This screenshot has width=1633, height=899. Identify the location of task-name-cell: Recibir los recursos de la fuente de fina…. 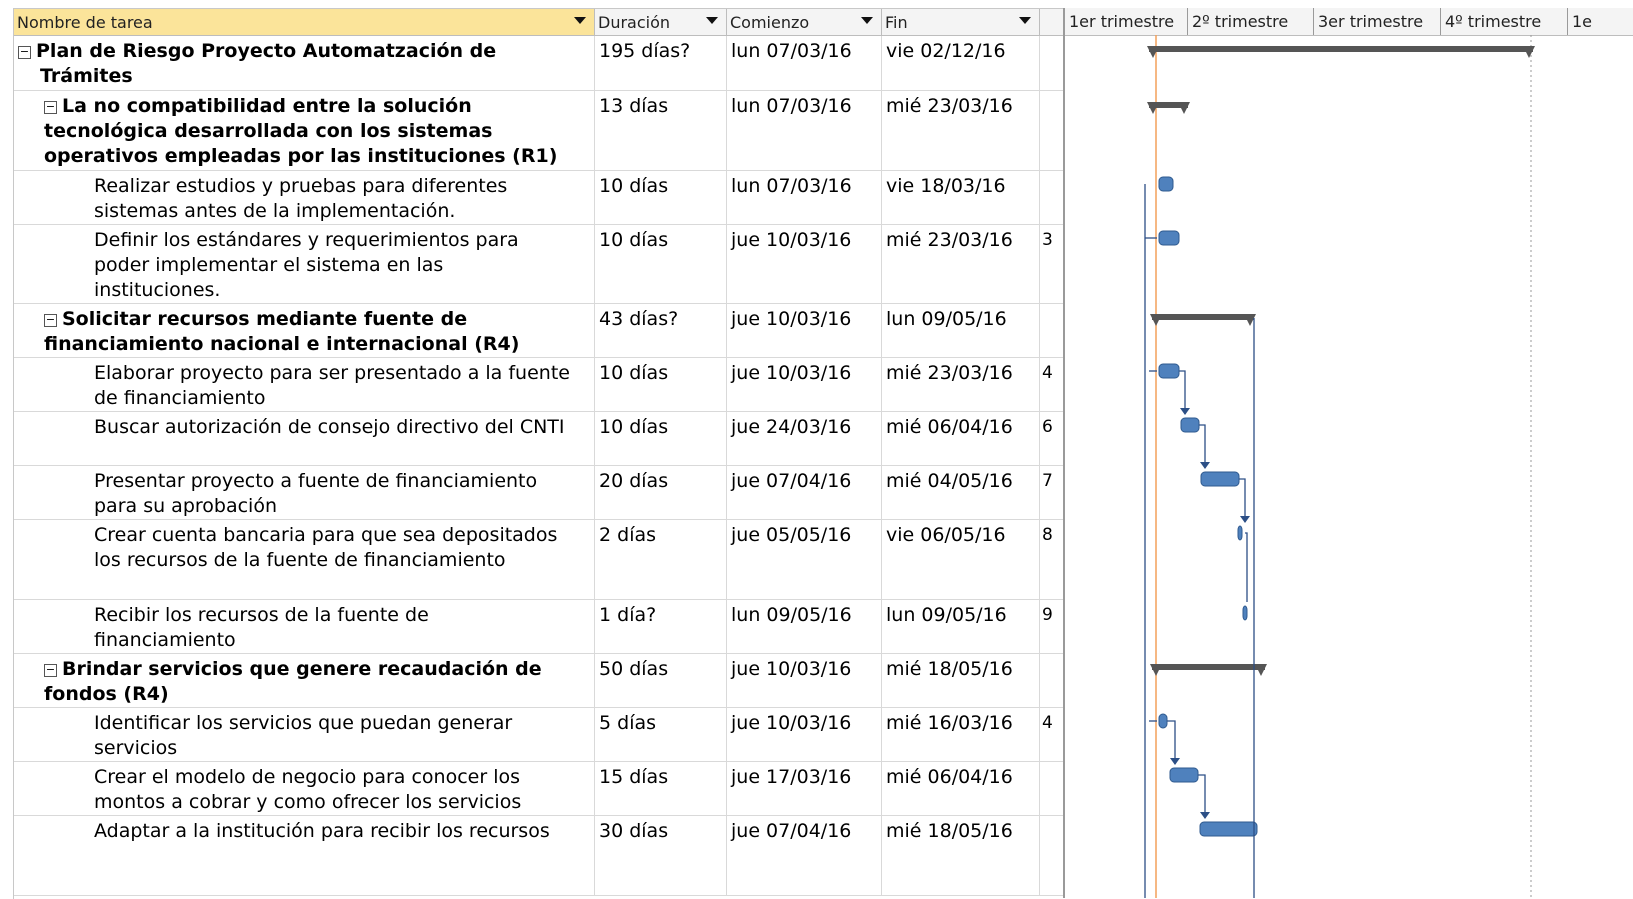
(304, 626).